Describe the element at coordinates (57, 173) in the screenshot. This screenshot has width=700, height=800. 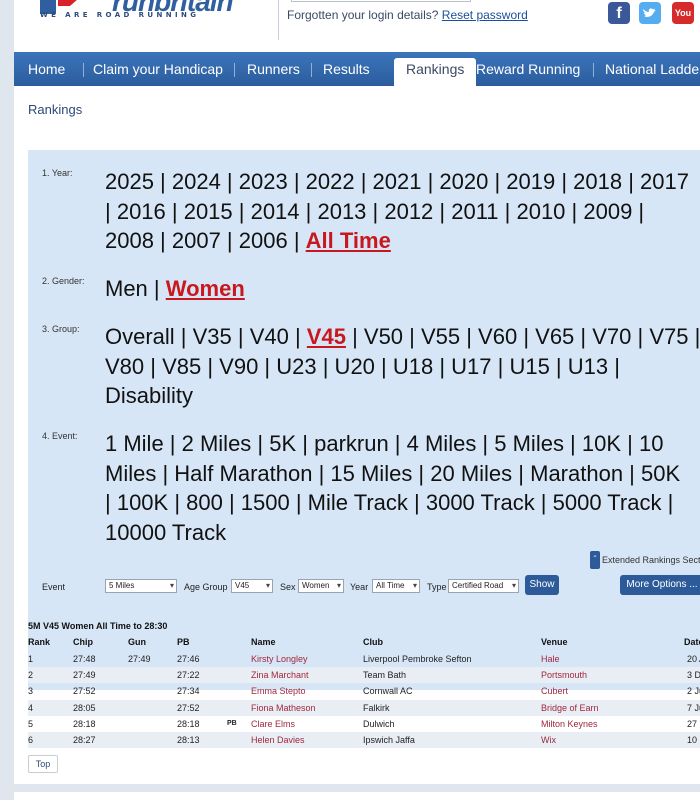
I see `year-label: 1. Year:` at that location.